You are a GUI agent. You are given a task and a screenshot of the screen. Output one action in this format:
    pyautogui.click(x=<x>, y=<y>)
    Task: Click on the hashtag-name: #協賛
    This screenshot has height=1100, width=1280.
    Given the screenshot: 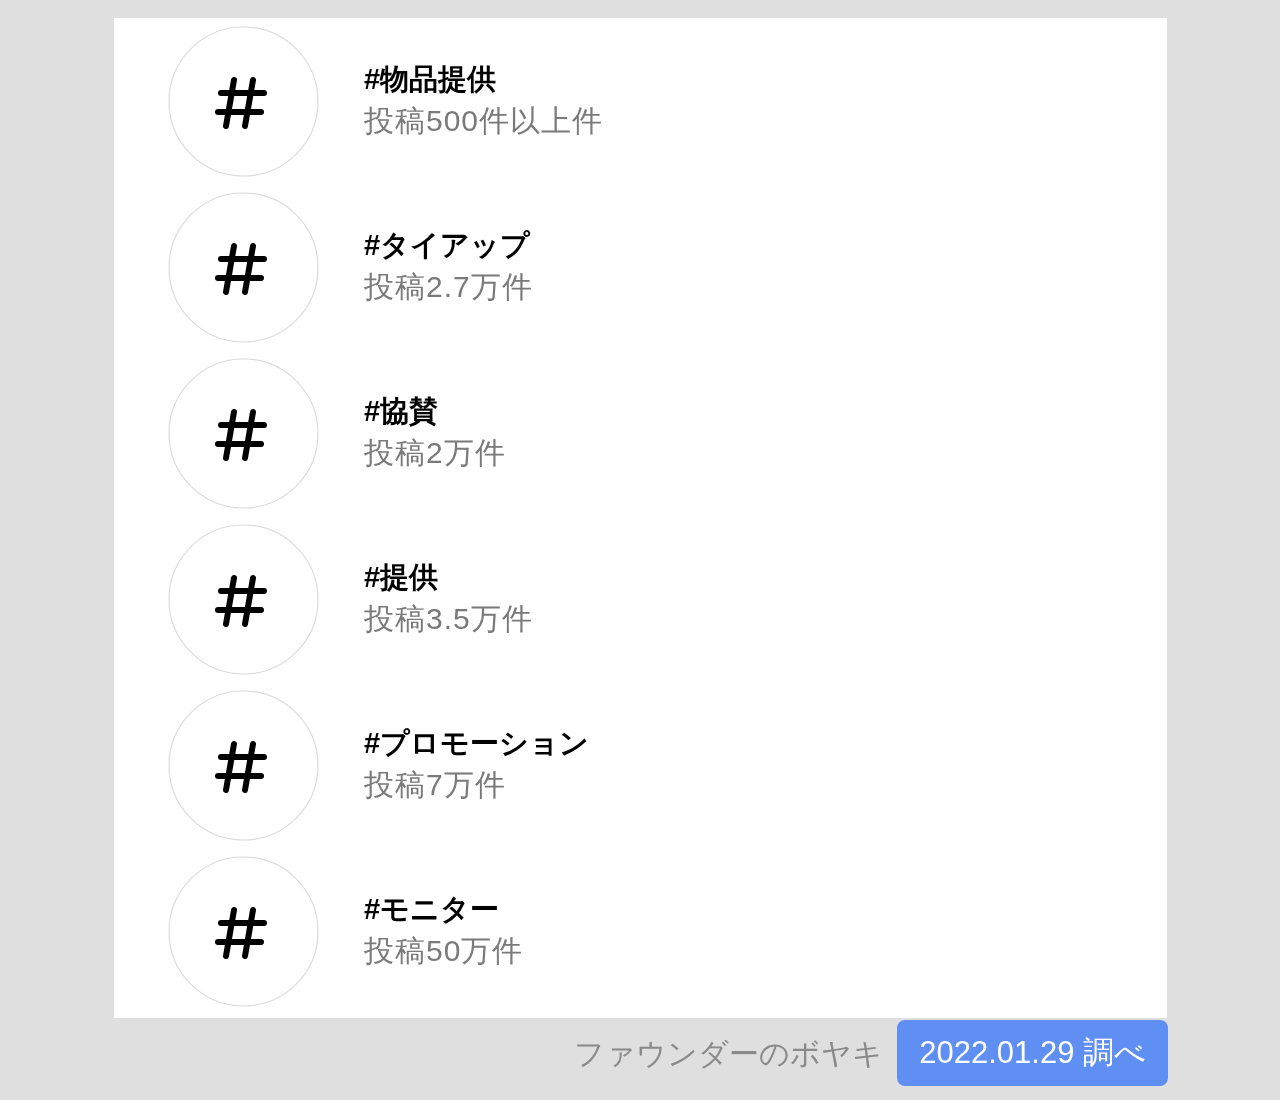 What is the action you would take?
    pyautogui.click(x=402, y=411)
    